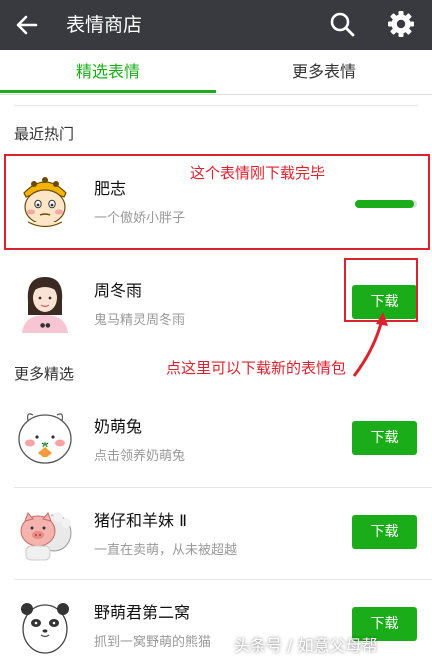 This screenshot has height=662, width=432. I want to click on annotation-text: 这个表情刚下载完毕, so click(258, 173).